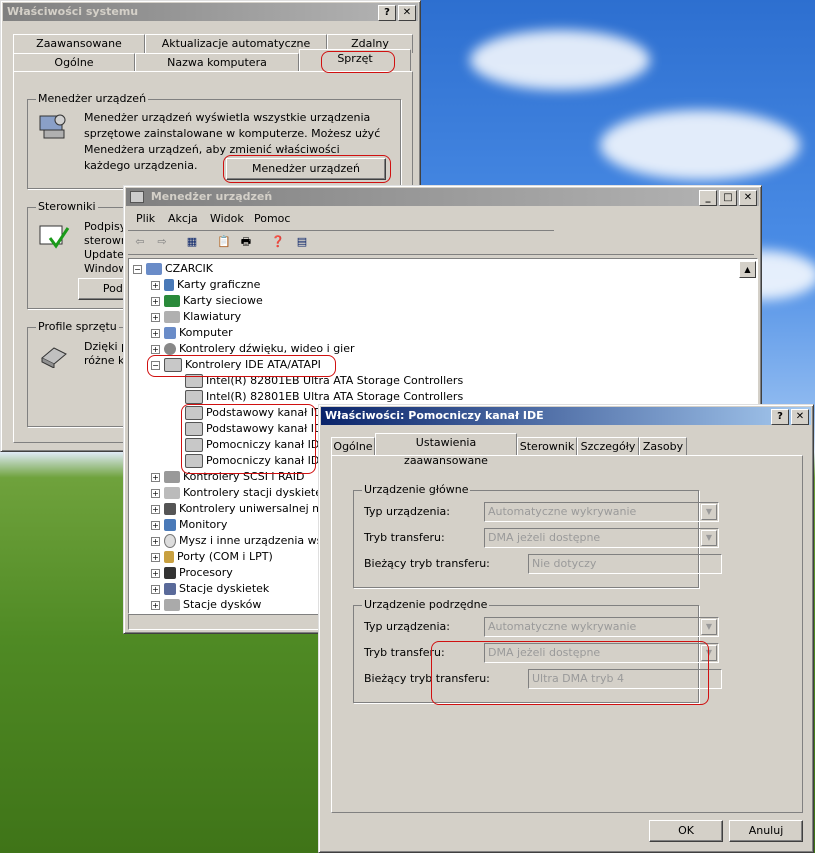 The image size is (815, 853). Describe the element at coordinates (246, 242) in the screenshot. I see `print-icon: 🖶` at that location.